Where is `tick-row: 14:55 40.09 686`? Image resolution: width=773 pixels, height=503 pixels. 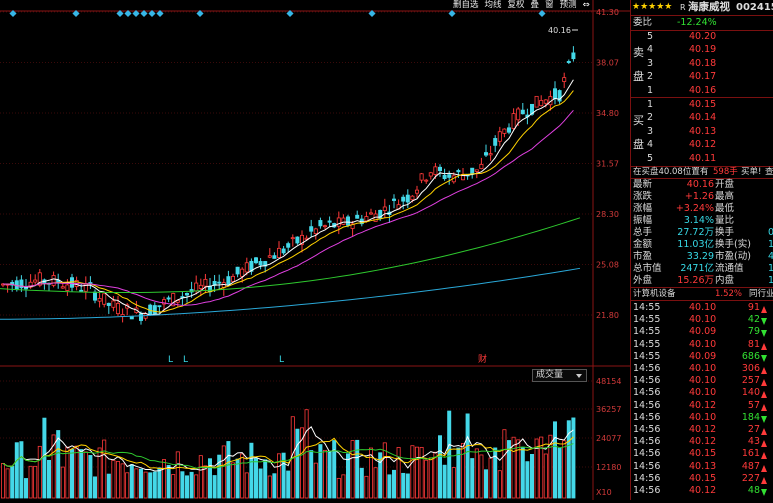
tick-row: 14:55 40.09 686 is located at coordinates (702, 356).